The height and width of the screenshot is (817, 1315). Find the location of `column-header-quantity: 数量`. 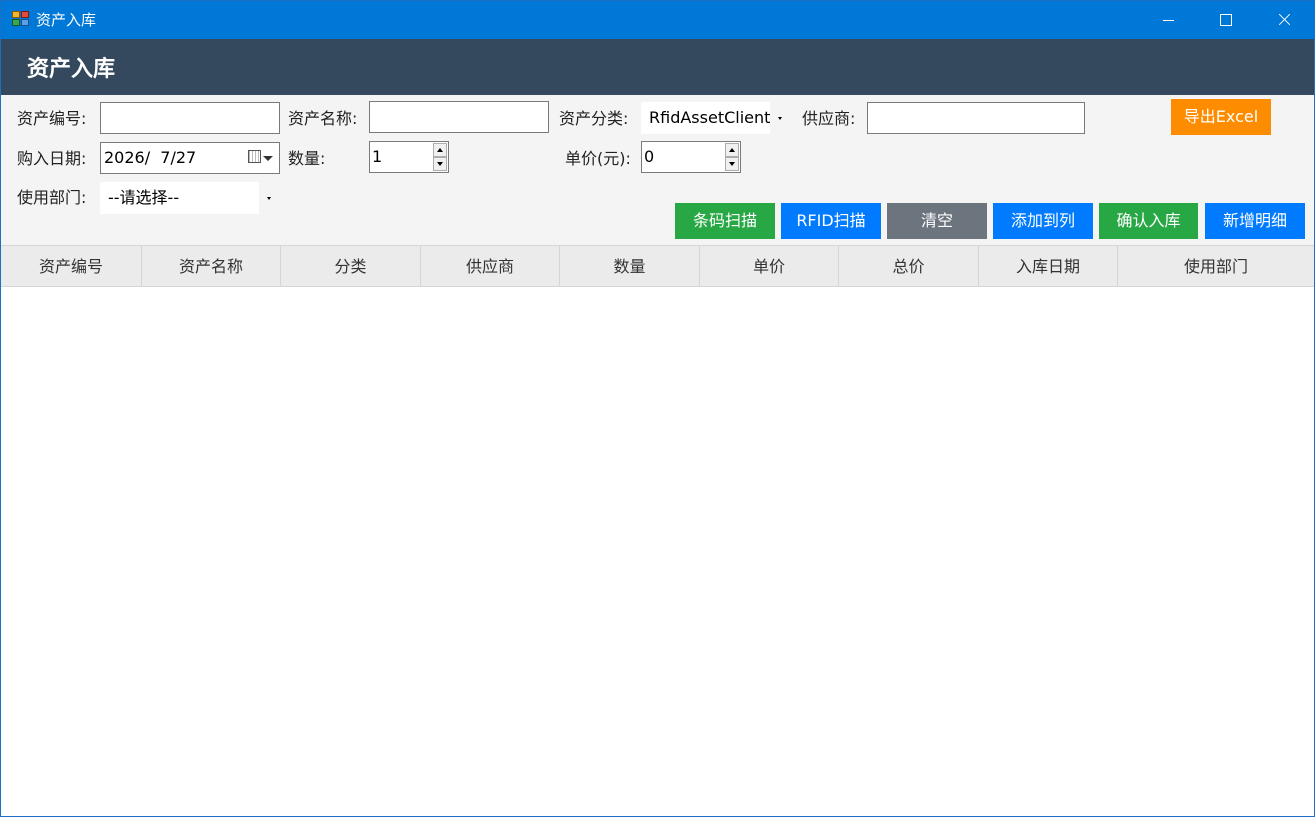

column-header-quantity: 数量 is located at coordinates (630, 266).